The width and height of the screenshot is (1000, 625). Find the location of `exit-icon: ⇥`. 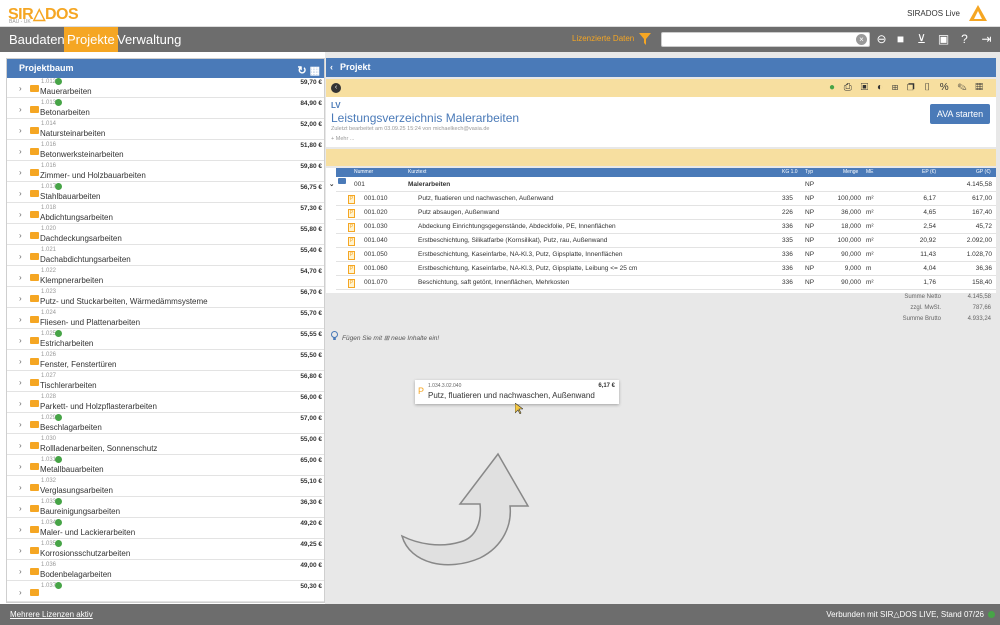

exit-icon: ⇥ is located at coordinates (986, 39).